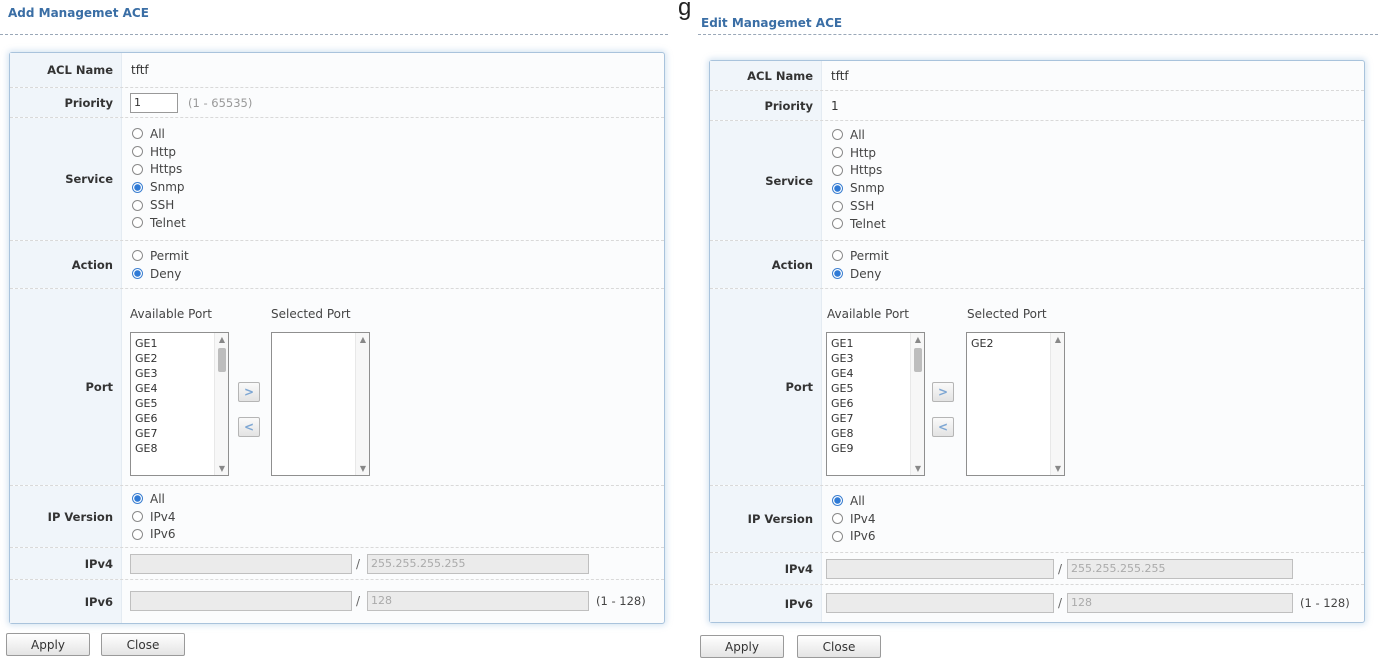 The image size is (1382, 658). What do you see at coordinates (143, 644) in the screenshot?
I see `close-button: Close` at bounding box center [143, 644].